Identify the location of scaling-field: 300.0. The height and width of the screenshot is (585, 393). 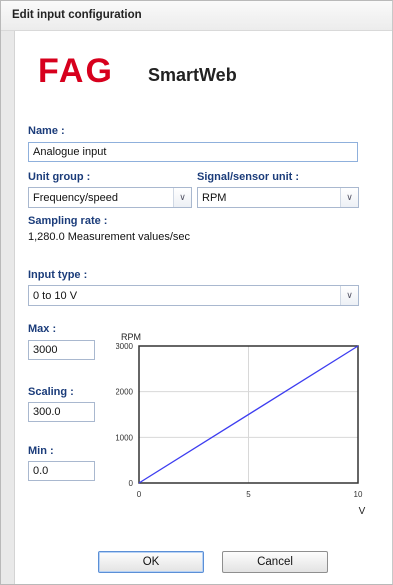
(61, 412).